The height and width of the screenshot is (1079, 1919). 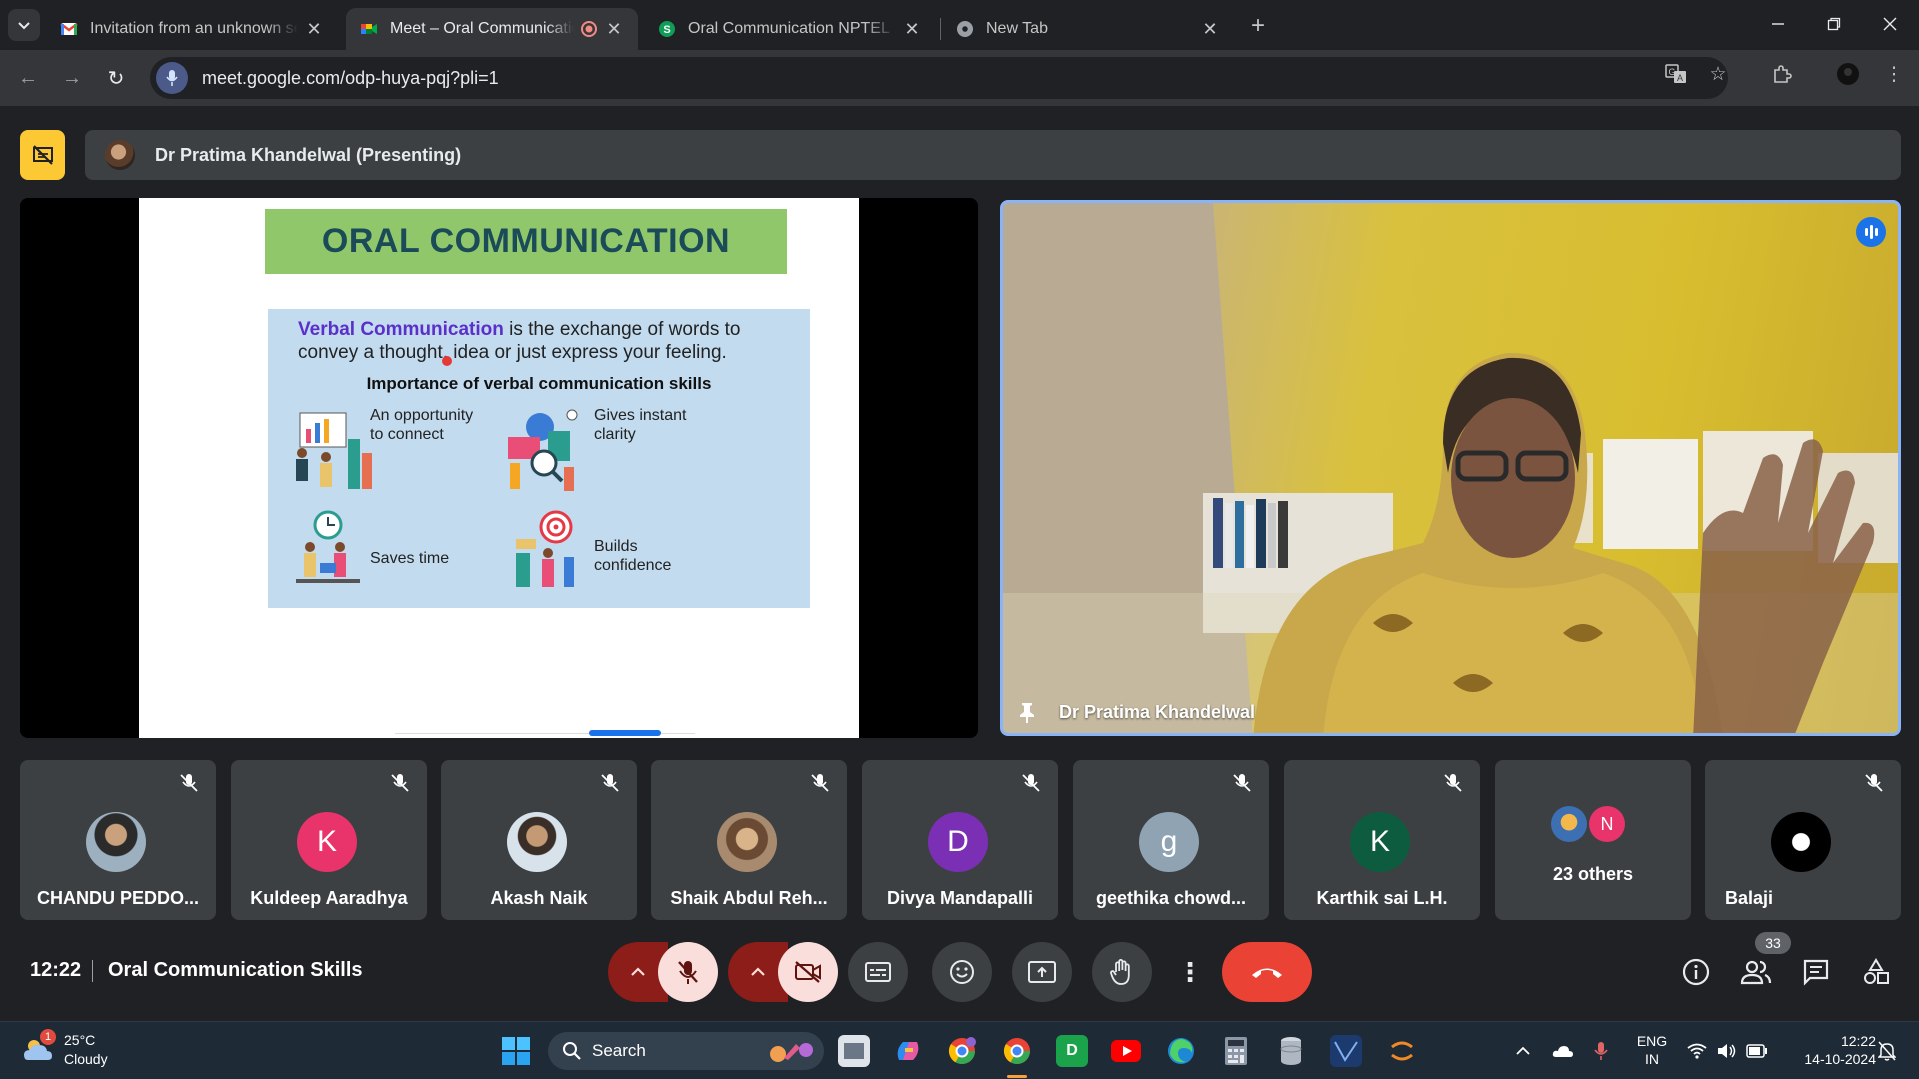 What do you see at coordinates (1829, 1050) in the screenshot?
I see `system-clock: 12:22 14-10-2024` at bounding box center [1829, 1050].